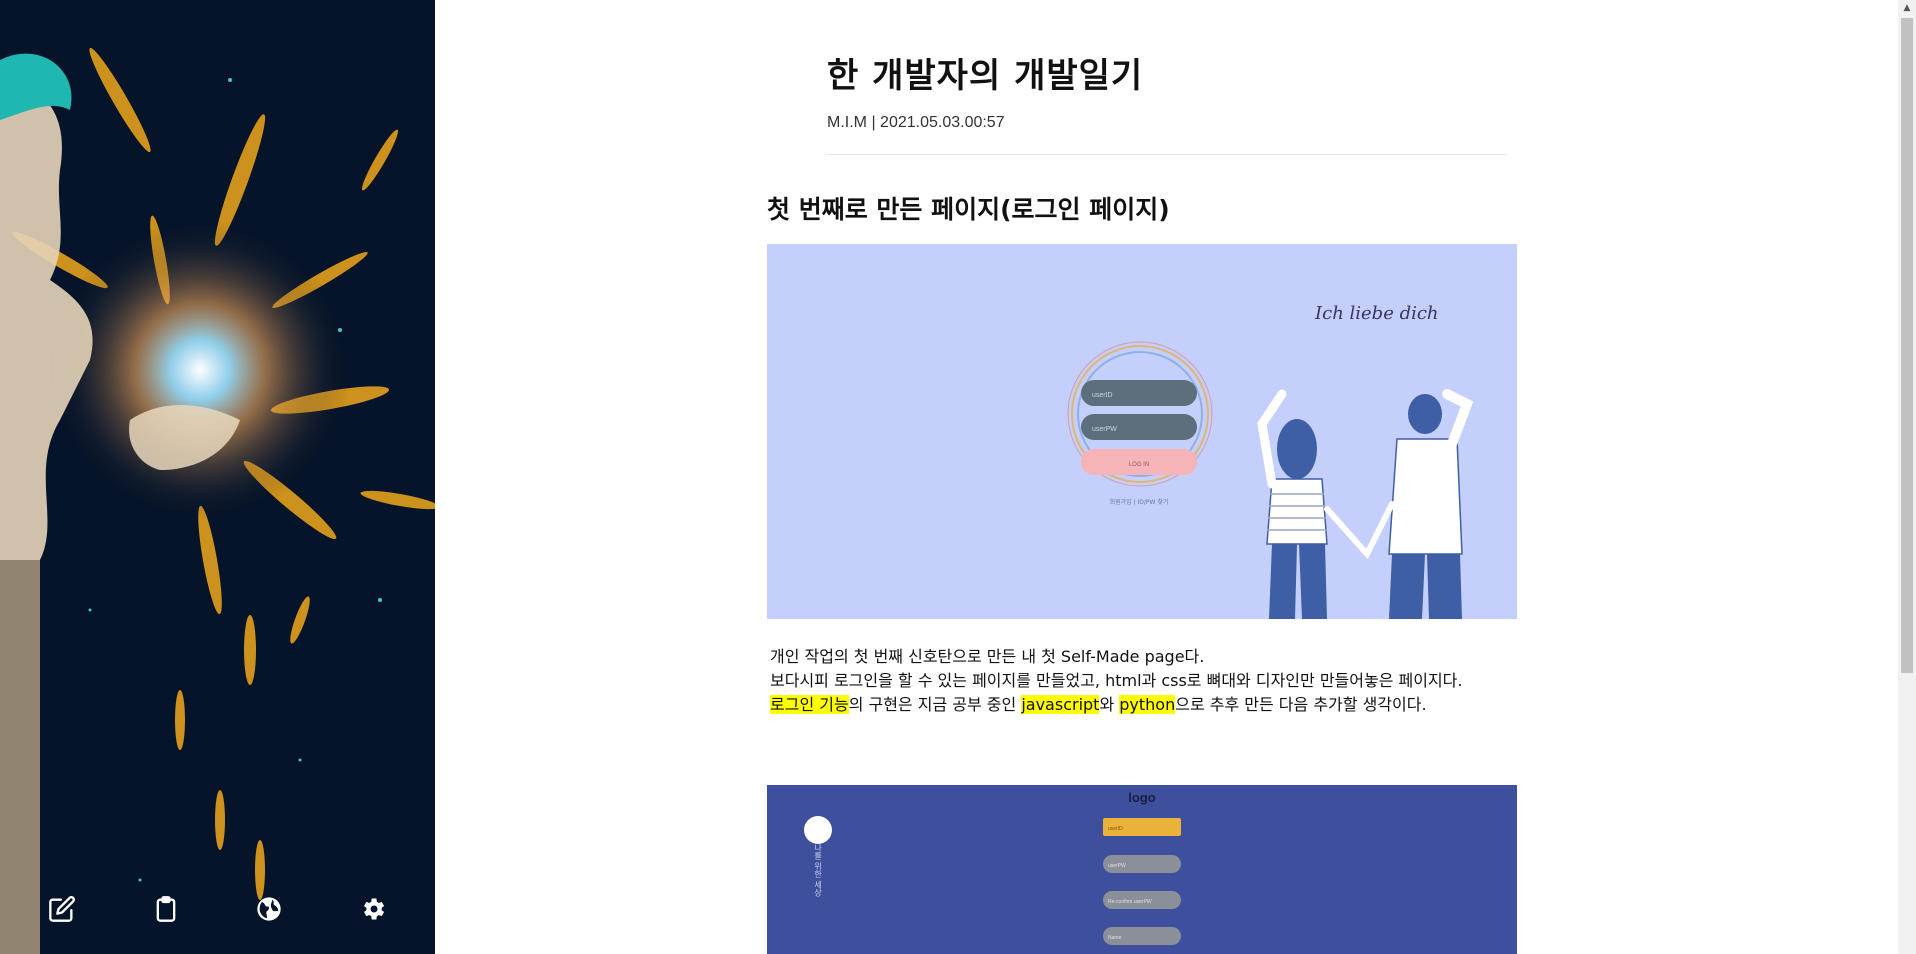 This screenshot has height=954, width=1916. I want to click on section-title: 첫 번째로 만든 페이지(로그인 페이지), so click(968, 209).